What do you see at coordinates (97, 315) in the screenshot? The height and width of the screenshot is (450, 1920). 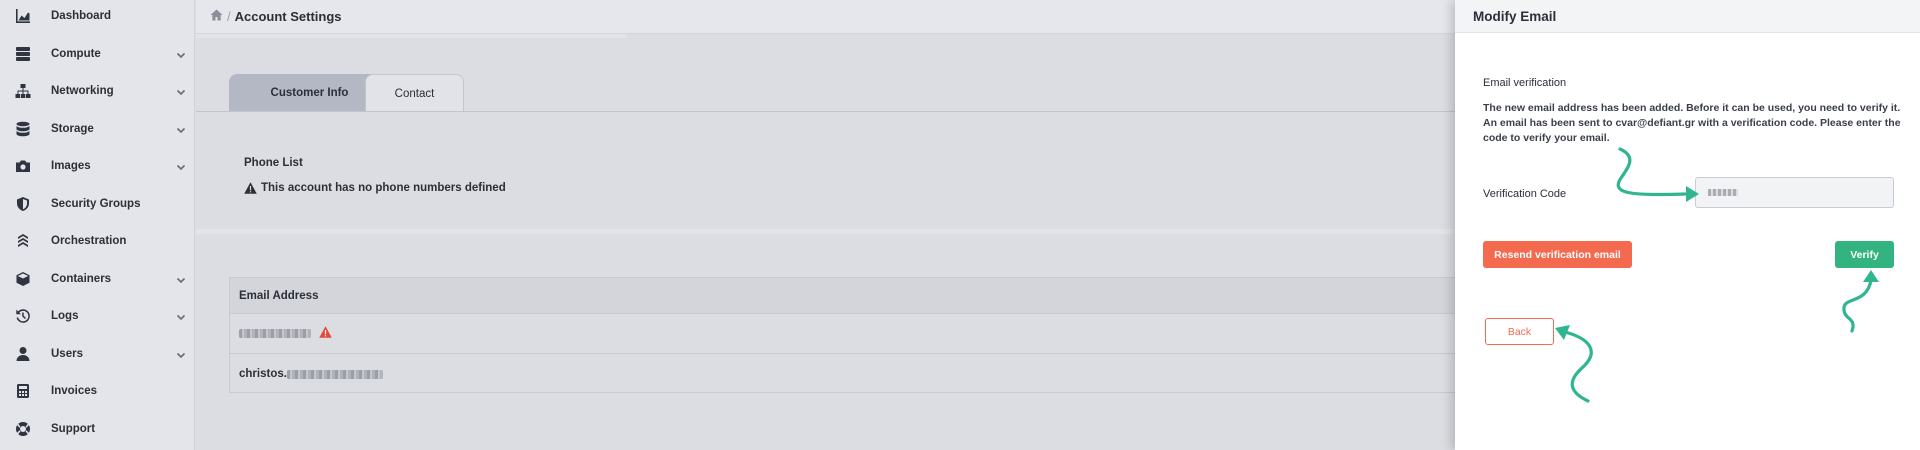 I see `sidebar-item-logs: Logs` at bounding box center [97, 315].